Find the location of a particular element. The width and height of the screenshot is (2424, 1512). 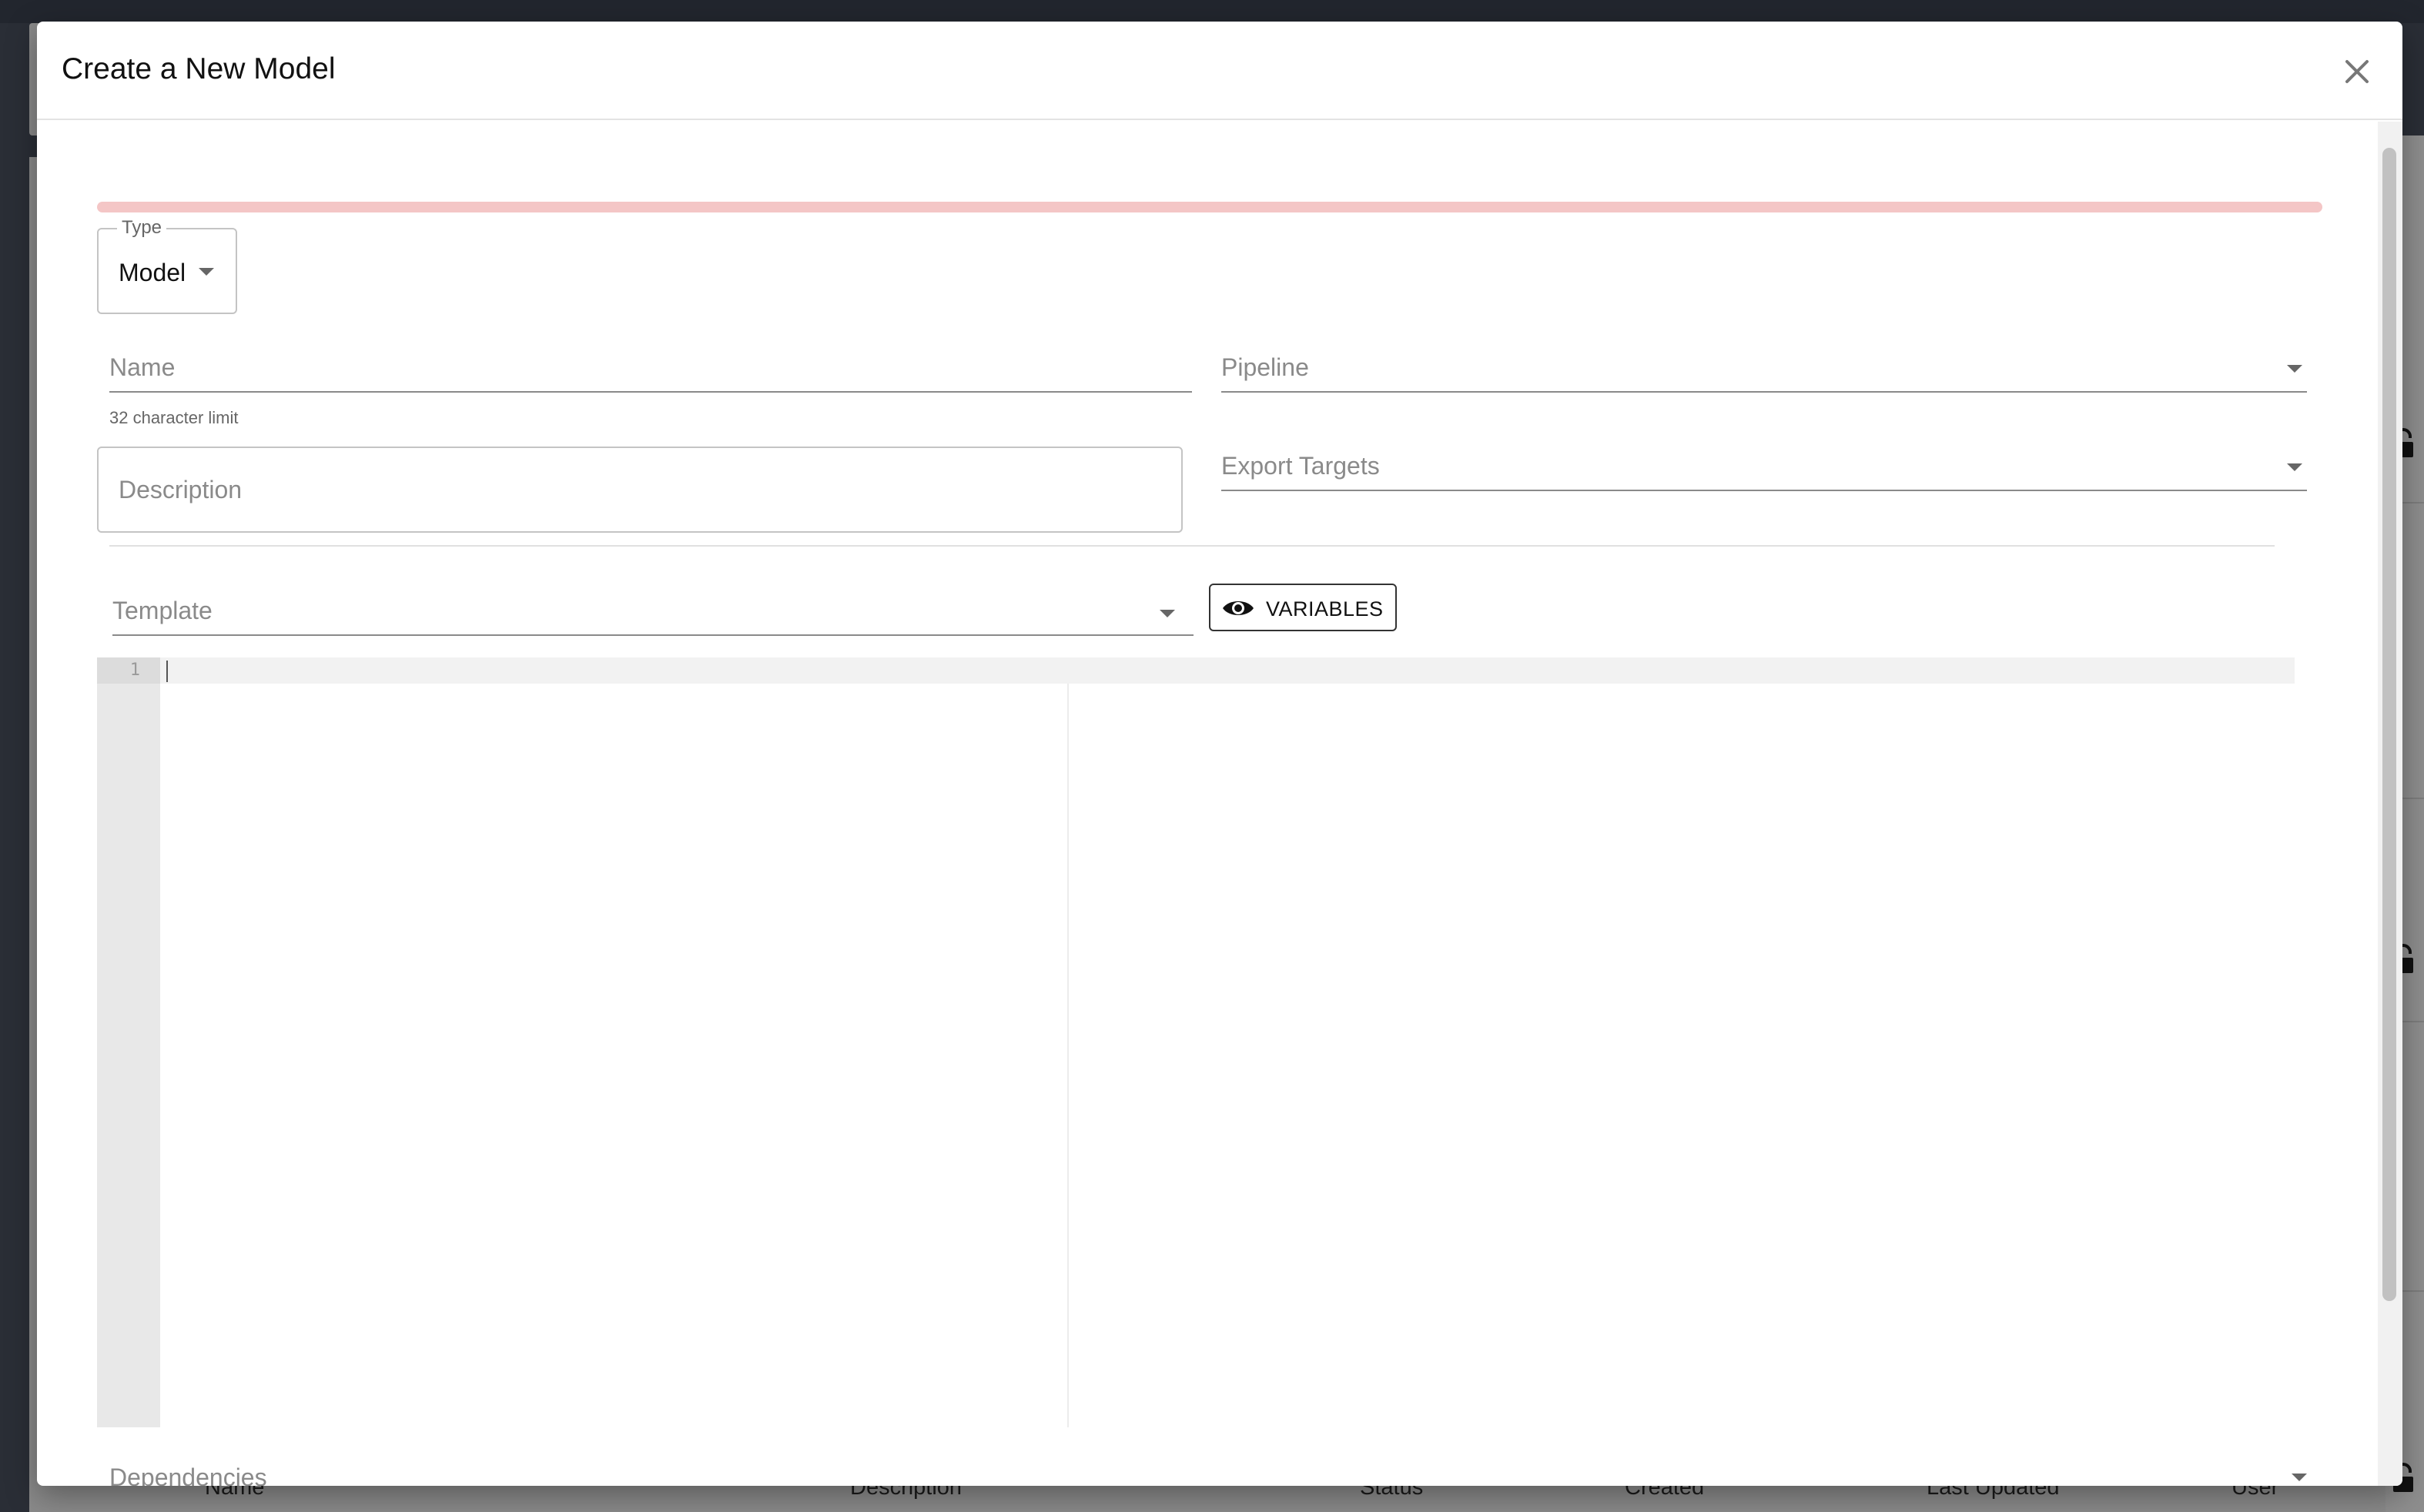

type-select: Type Model is located at coordinates (167, 265).